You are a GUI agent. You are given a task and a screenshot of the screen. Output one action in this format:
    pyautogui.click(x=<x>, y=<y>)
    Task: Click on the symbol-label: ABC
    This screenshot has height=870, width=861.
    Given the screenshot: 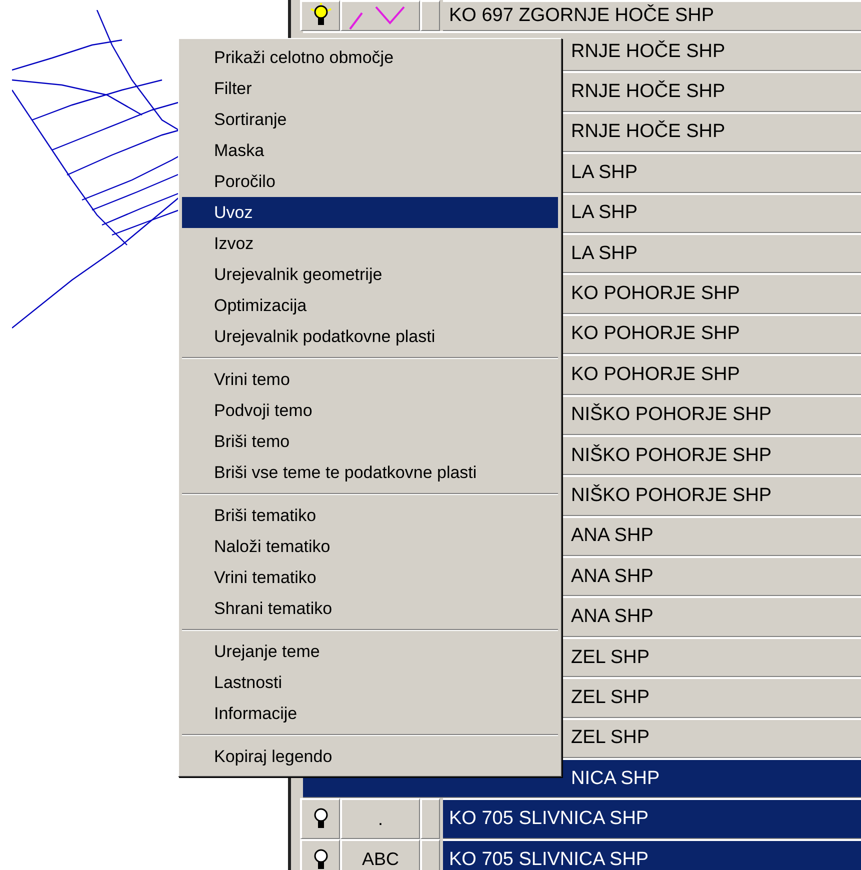 What is the action you would take?
    pyautogui.click(x=380, y=859)
    